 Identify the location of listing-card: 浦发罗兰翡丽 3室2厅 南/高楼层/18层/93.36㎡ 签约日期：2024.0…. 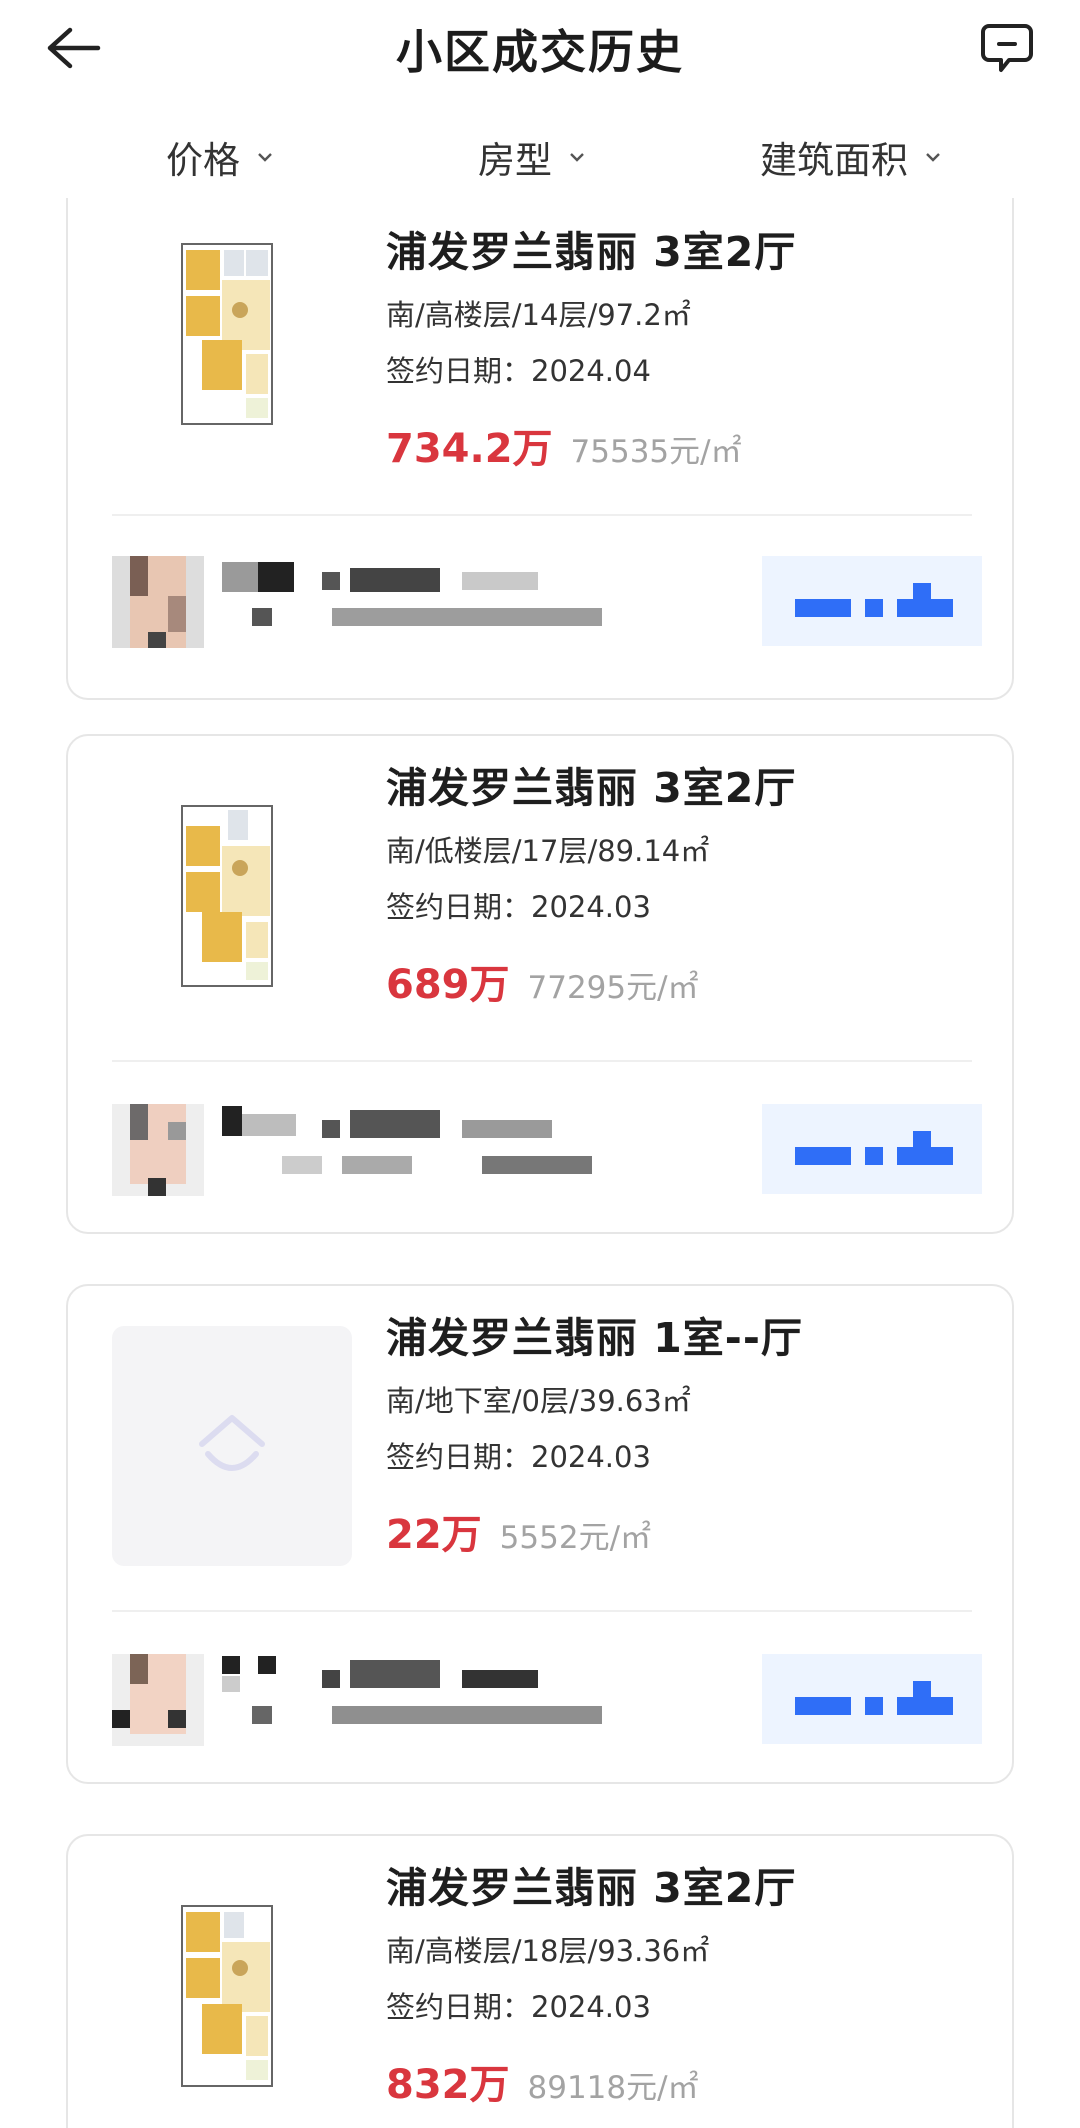
(540, 1981).